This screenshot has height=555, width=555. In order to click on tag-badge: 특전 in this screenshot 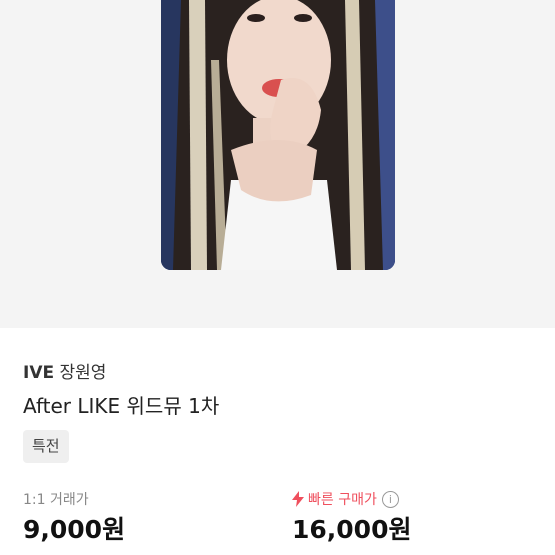, I will do `click(46, 446)`.